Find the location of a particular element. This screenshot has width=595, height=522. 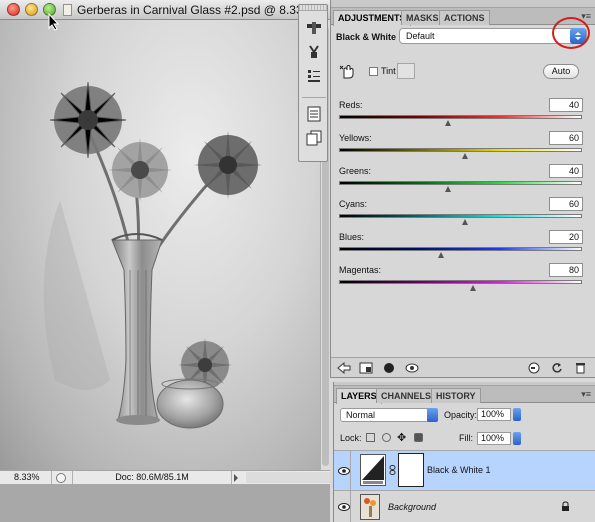

channel-row: Yellows: 60 is located at coordinates (463, 147).